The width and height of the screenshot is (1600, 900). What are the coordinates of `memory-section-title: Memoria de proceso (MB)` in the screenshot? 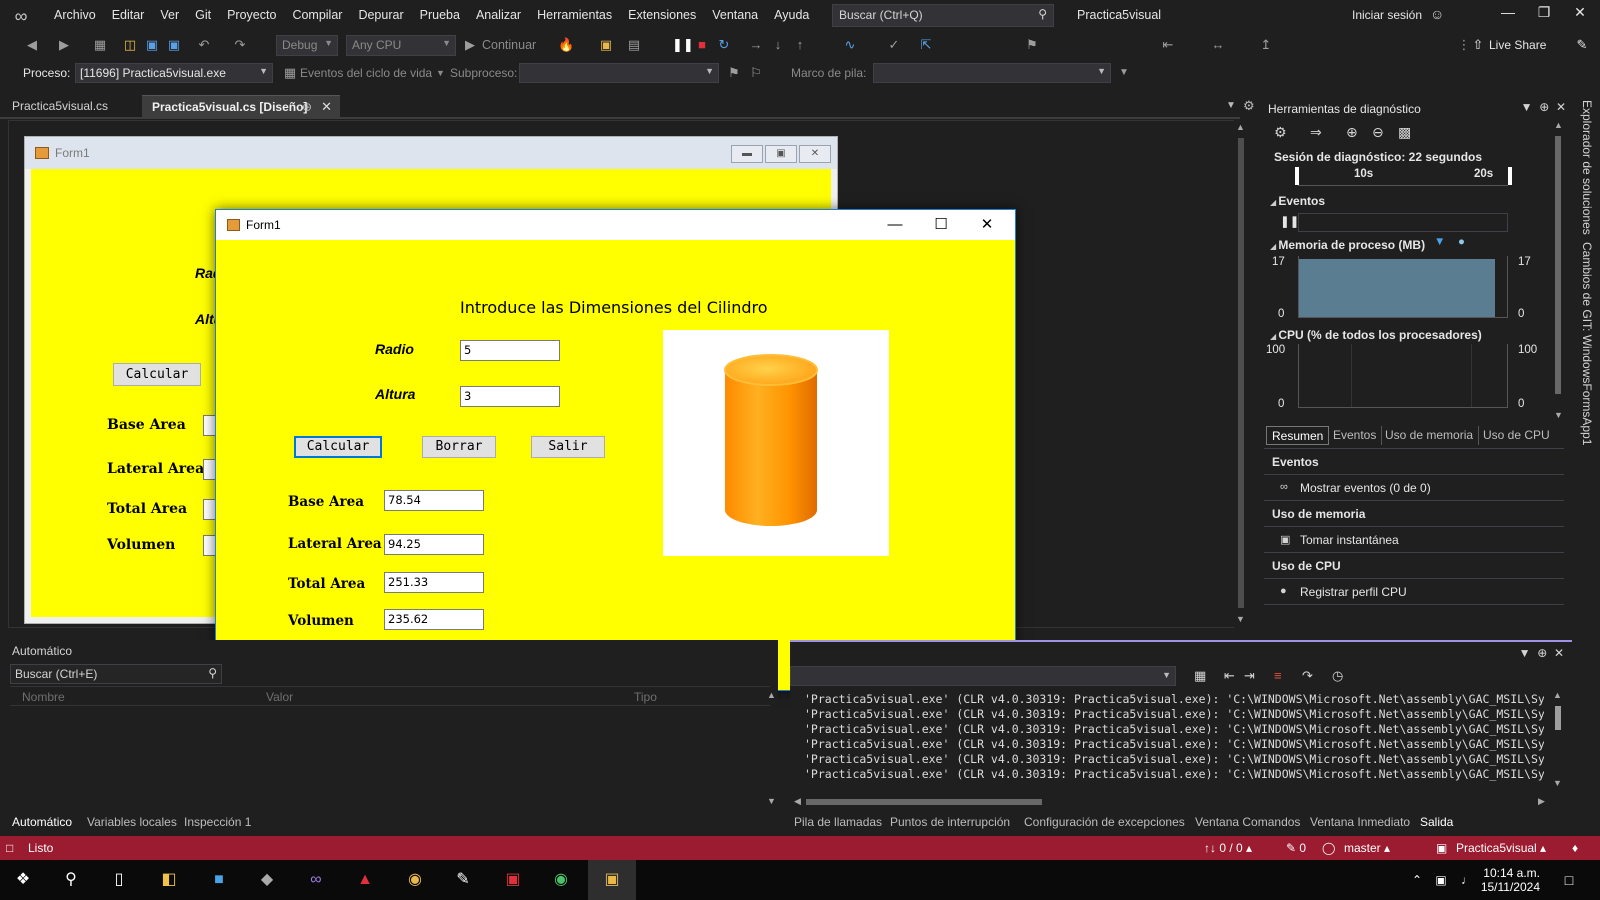 It's located at (1347, 245).